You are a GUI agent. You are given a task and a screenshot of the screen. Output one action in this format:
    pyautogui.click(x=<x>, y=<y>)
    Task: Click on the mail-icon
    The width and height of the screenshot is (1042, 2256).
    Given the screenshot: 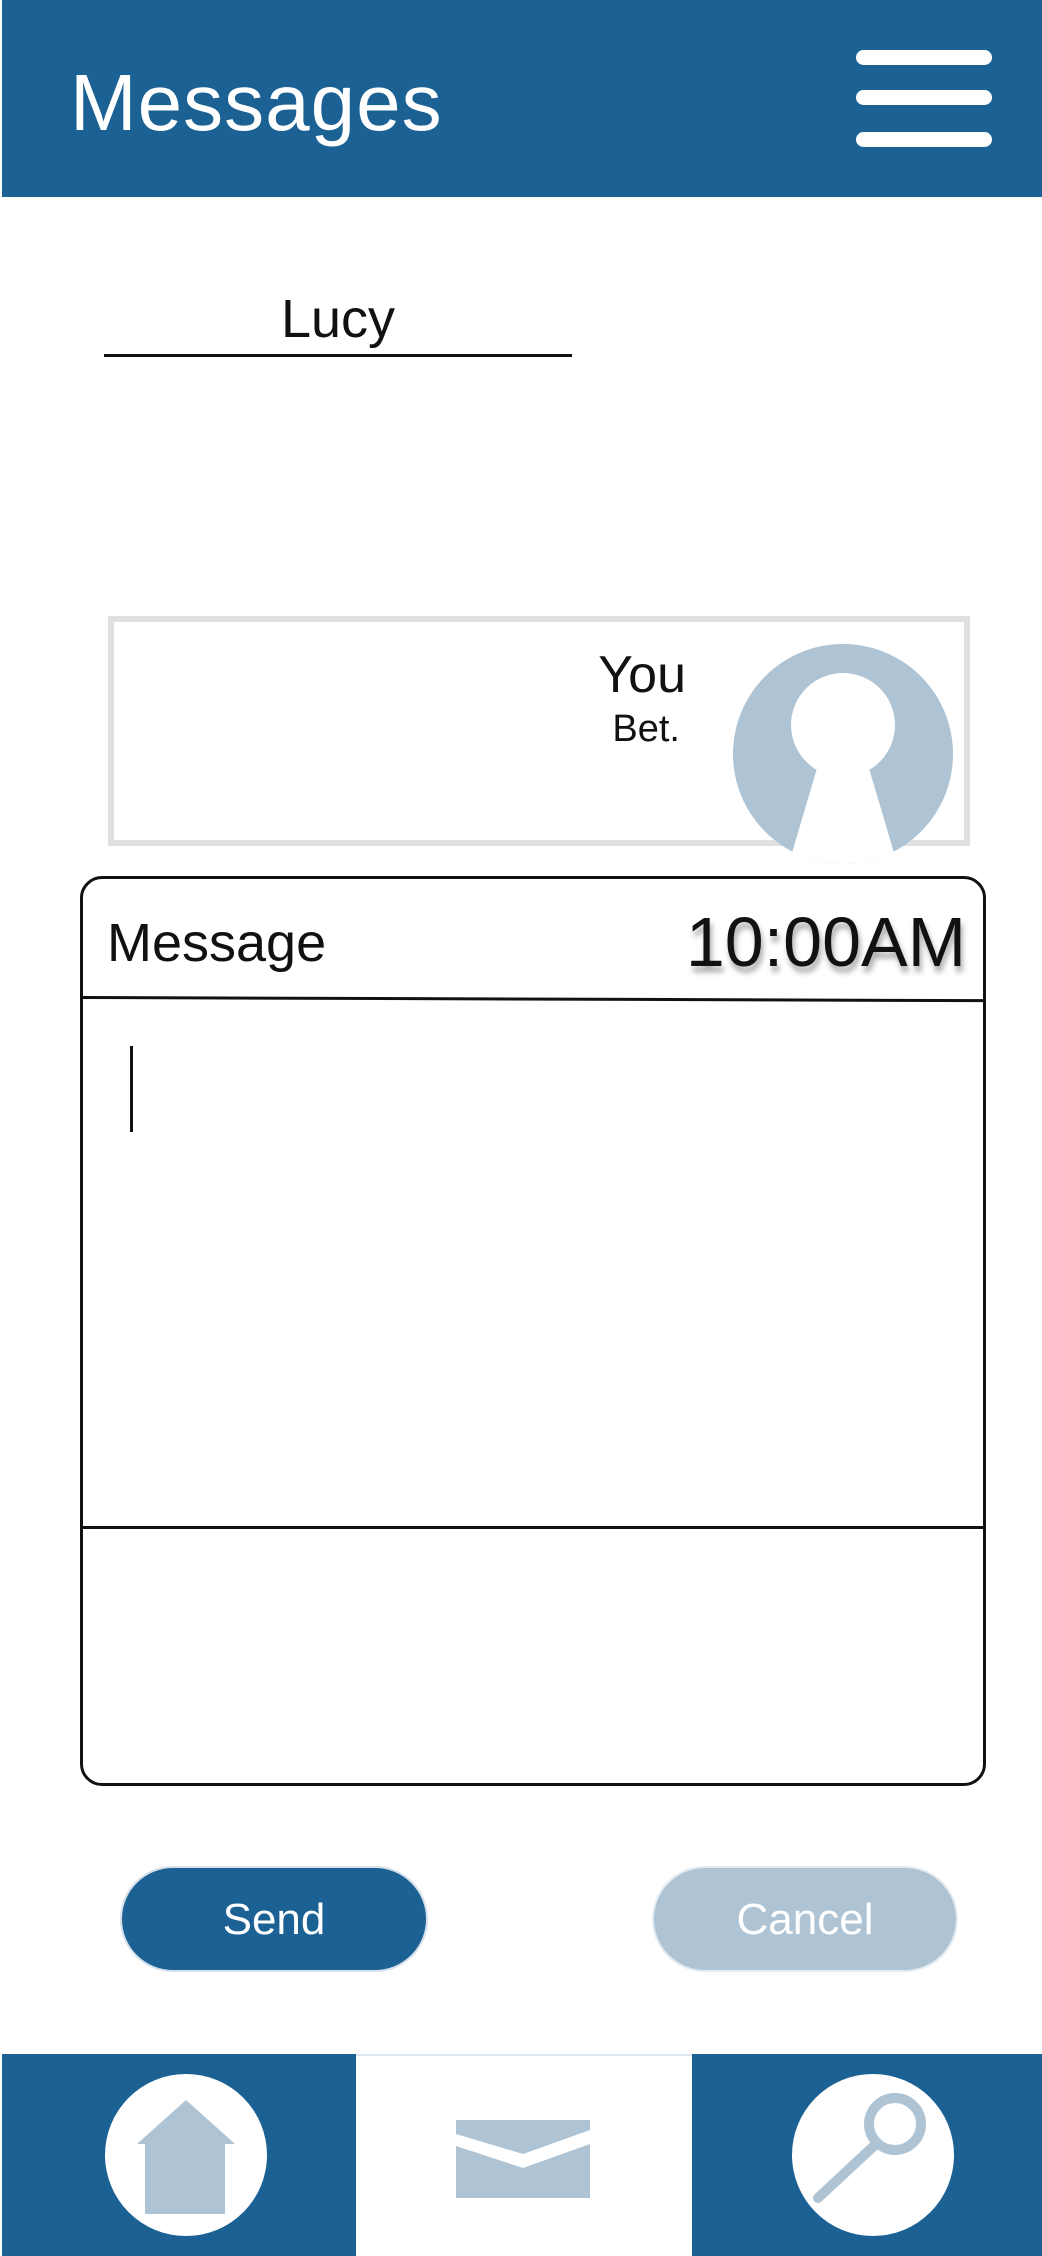 What is the action you would take?
    pyautogui.click(x=523, y=2159)
    